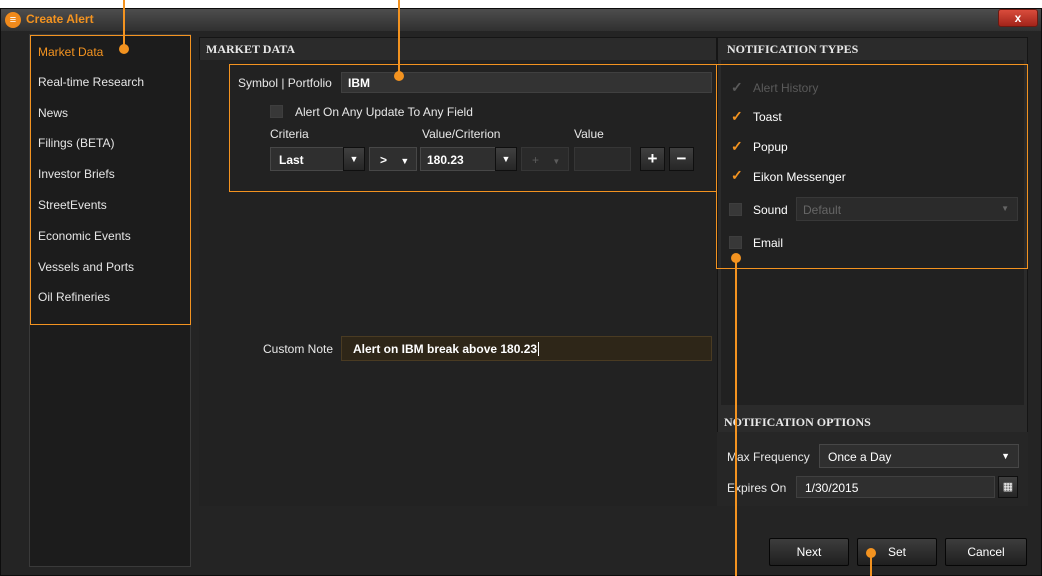  I want to click on expires-on-value: 1/30/2015, so click(832, 488).